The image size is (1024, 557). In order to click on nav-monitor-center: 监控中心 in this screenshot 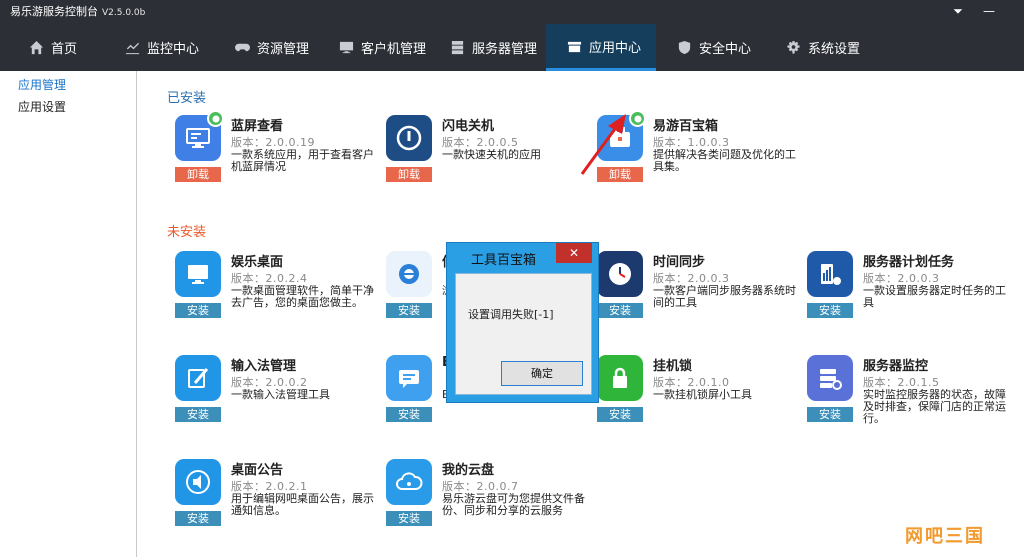, I will do `click(161, 47)`.